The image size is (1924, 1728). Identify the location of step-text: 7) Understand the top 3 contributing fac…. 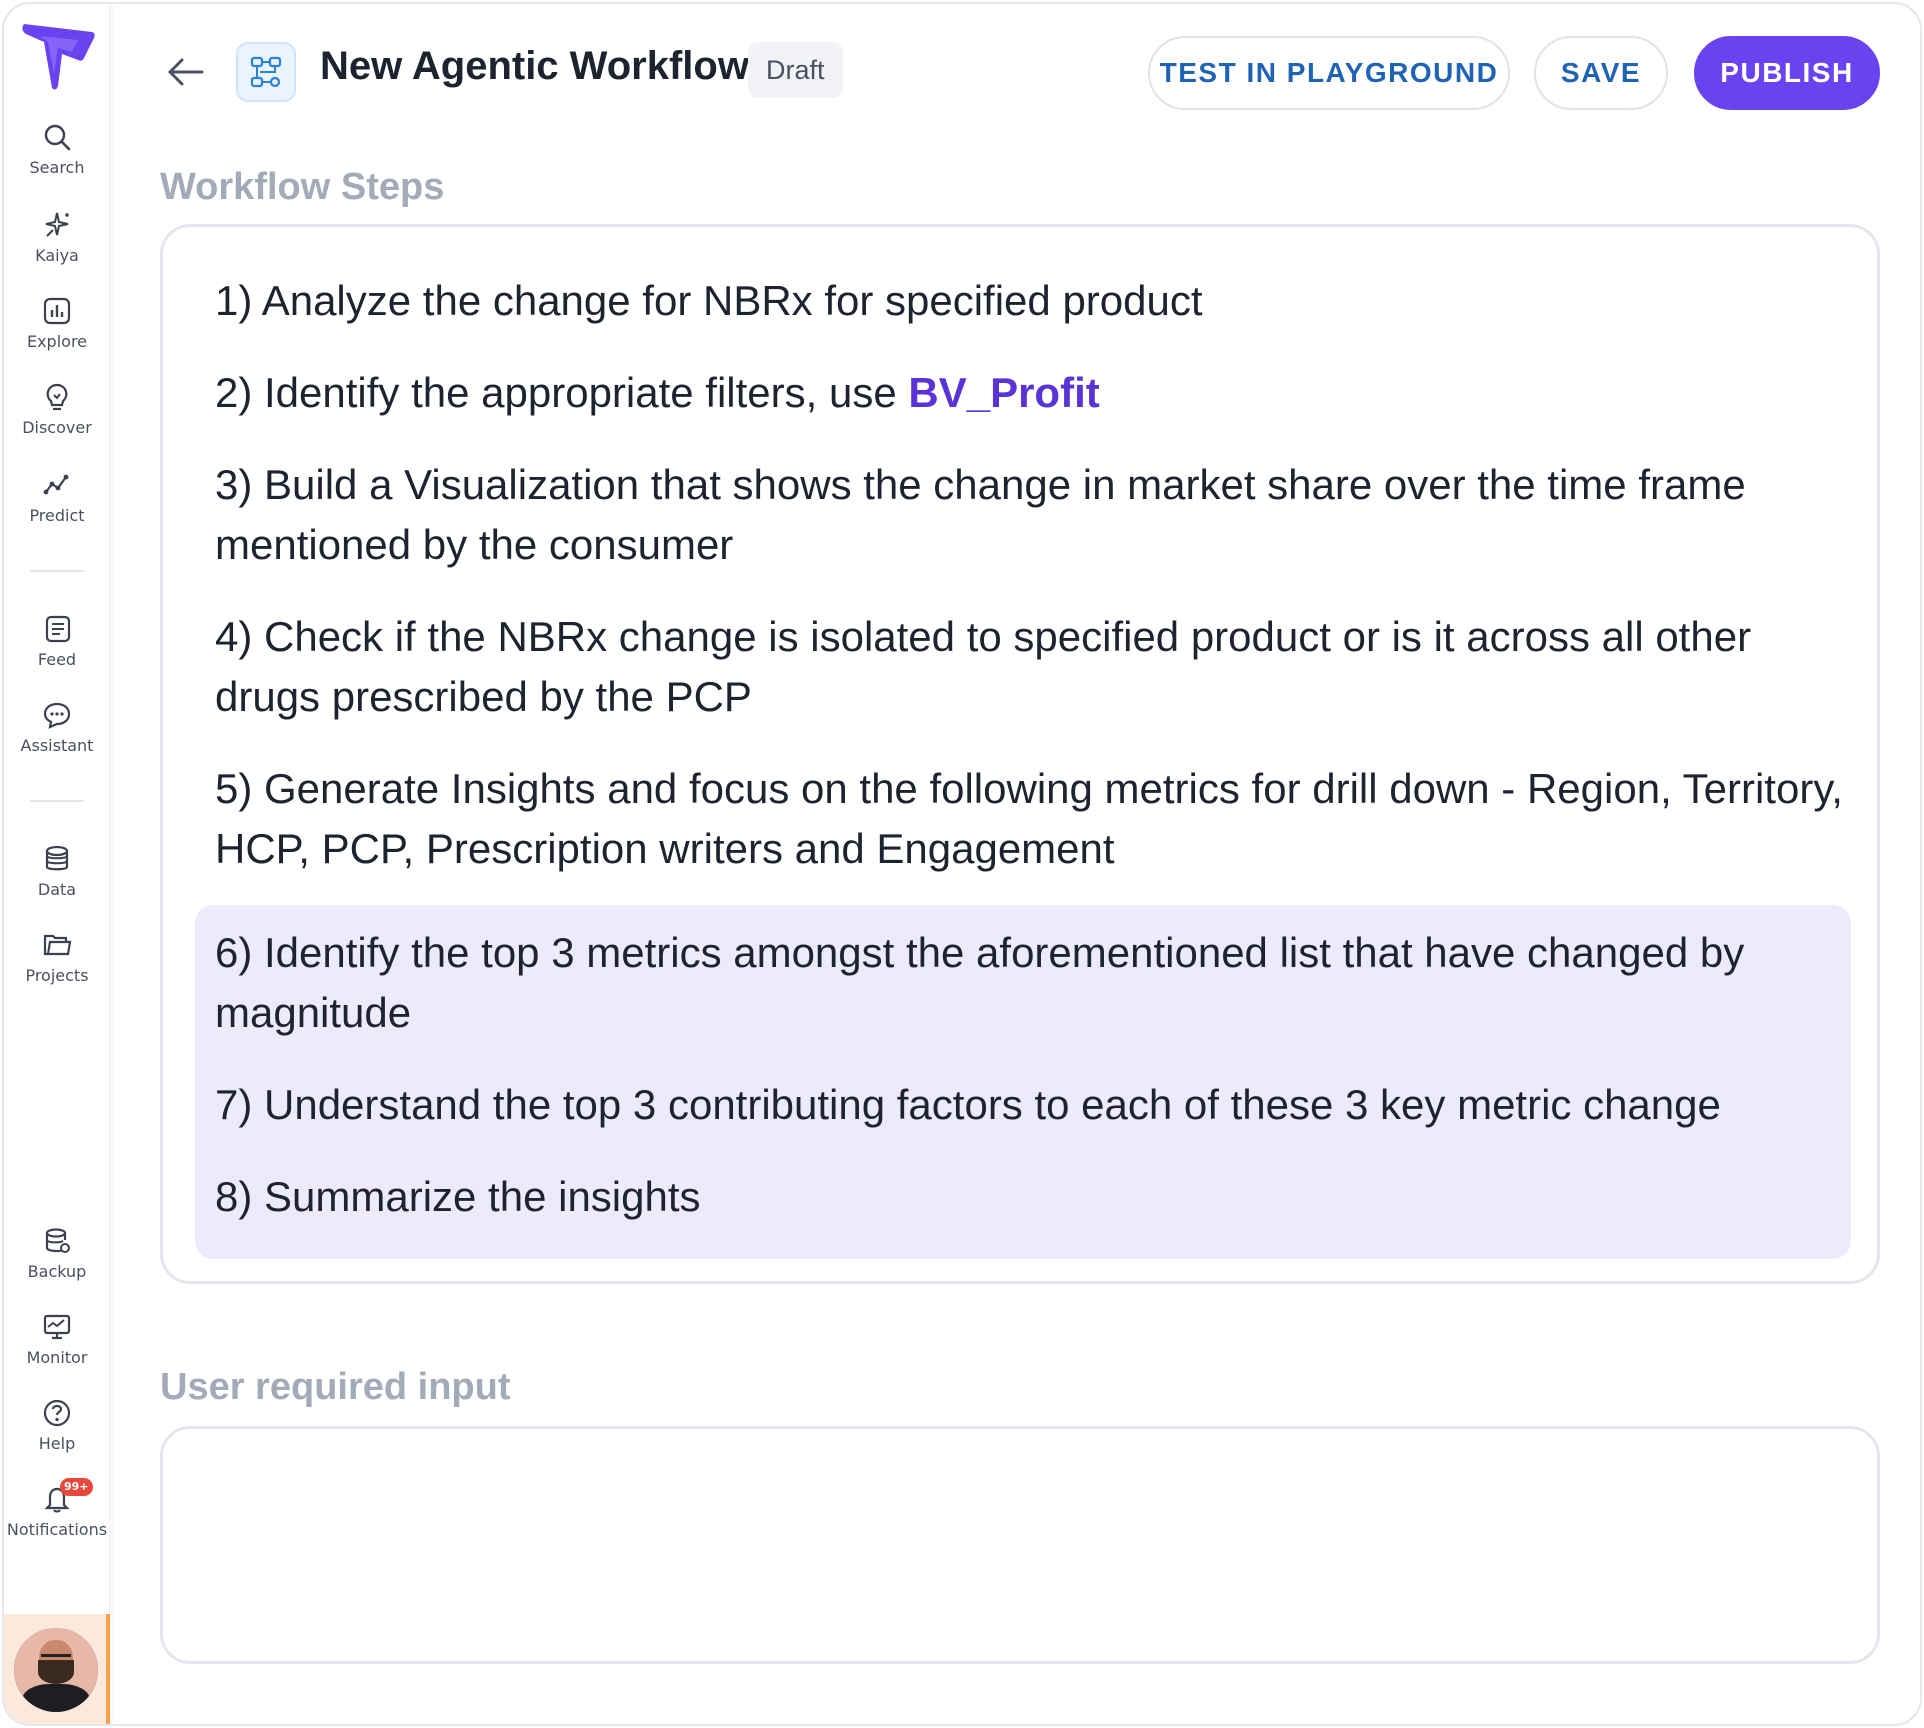
(968, 1104).